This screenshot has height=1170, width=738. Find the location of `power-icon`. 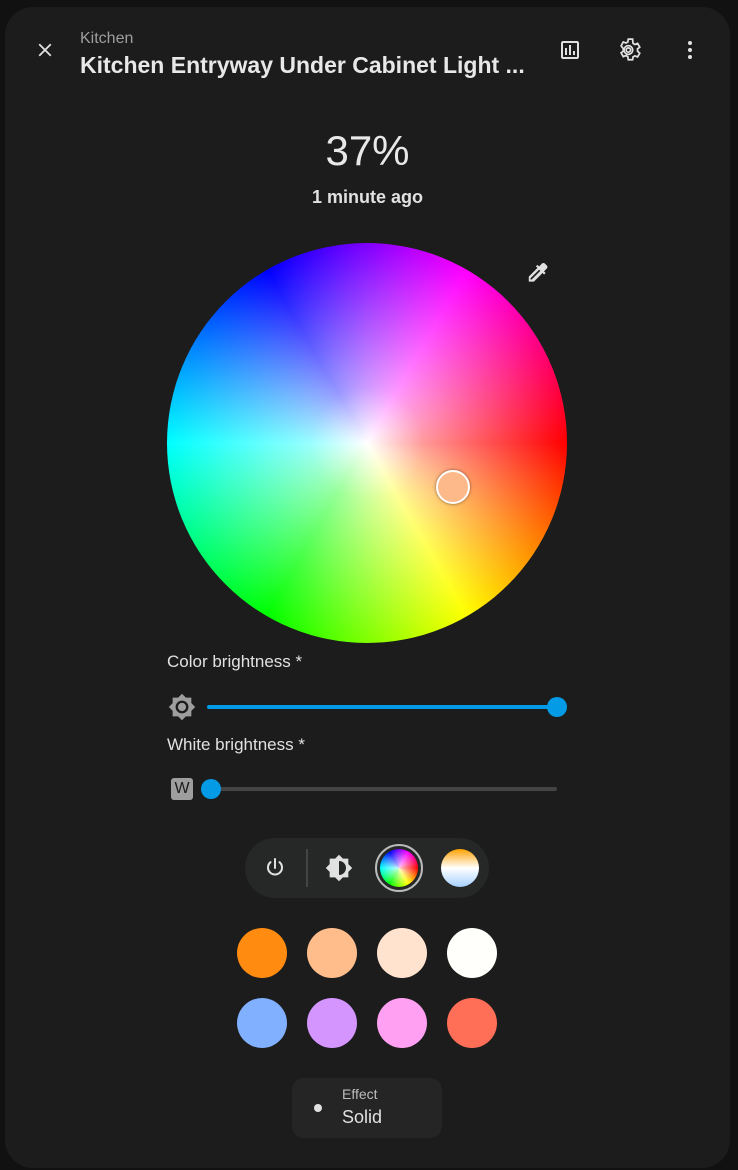

power-icon is located at coordinates (275, 867).